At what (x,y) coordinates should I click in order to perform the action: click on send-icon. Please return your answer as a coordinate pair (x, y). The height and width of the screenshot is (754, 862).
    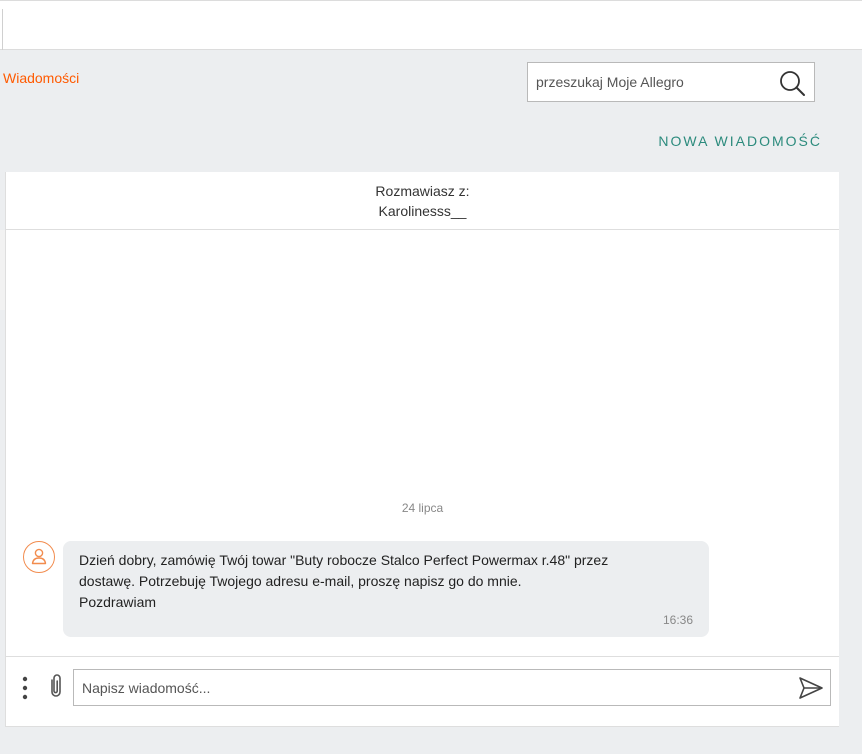
    Looking at the image, I should click on (811, 688).